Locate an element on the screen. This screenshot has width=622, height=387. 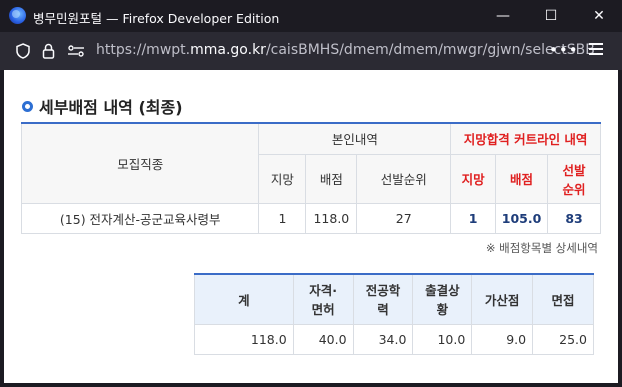
cell-cut-baejeom: 105.0 is located at coordinates (522, 218).